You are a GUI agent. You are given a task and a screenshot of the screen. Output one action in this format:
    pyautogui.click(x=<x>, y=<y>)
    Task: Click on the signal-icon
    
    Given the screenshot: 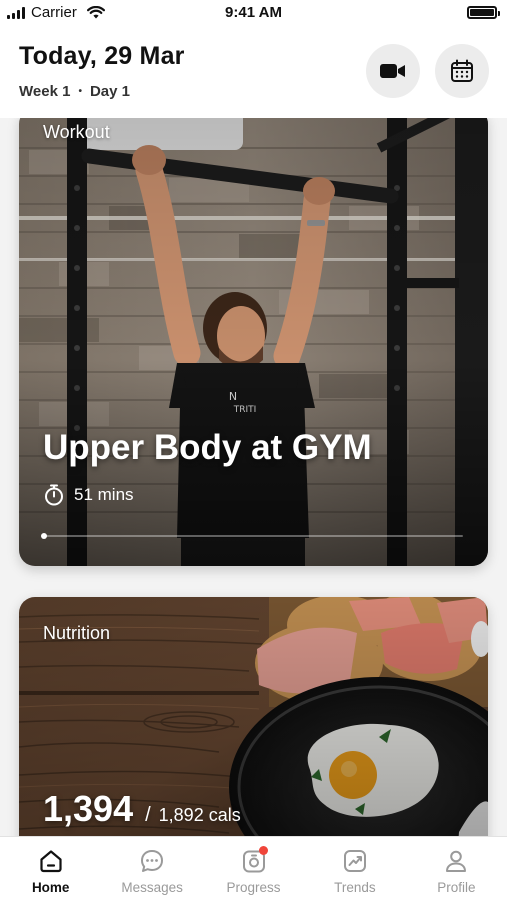 What is the action you would take?
    pyautogui.click(x=16, y=12)
    